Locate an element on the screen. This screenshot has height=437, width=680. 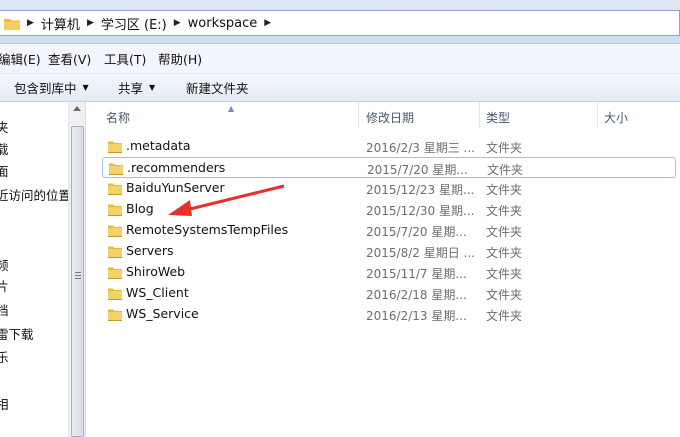
nav-item: 档 is located at coordinates (4, 309).